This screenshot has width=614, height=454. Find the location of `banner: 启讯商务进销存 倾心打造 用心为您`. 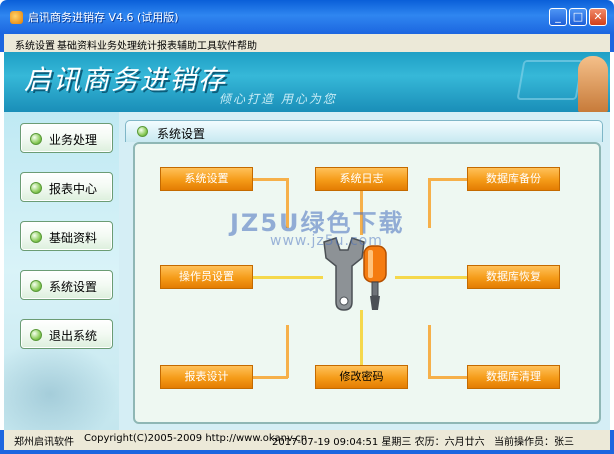

banner: 启讯商务进销存 倾心打造 用心为您 is located at coordinates (307, 82).